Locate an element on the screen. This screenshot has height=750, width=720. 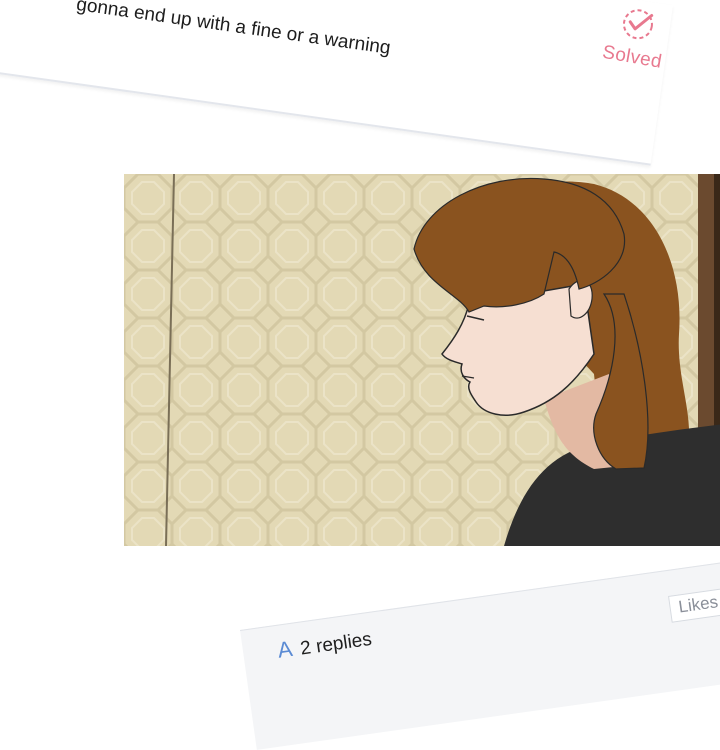
answer-a-icon: A is located at coordinates (285, 649).